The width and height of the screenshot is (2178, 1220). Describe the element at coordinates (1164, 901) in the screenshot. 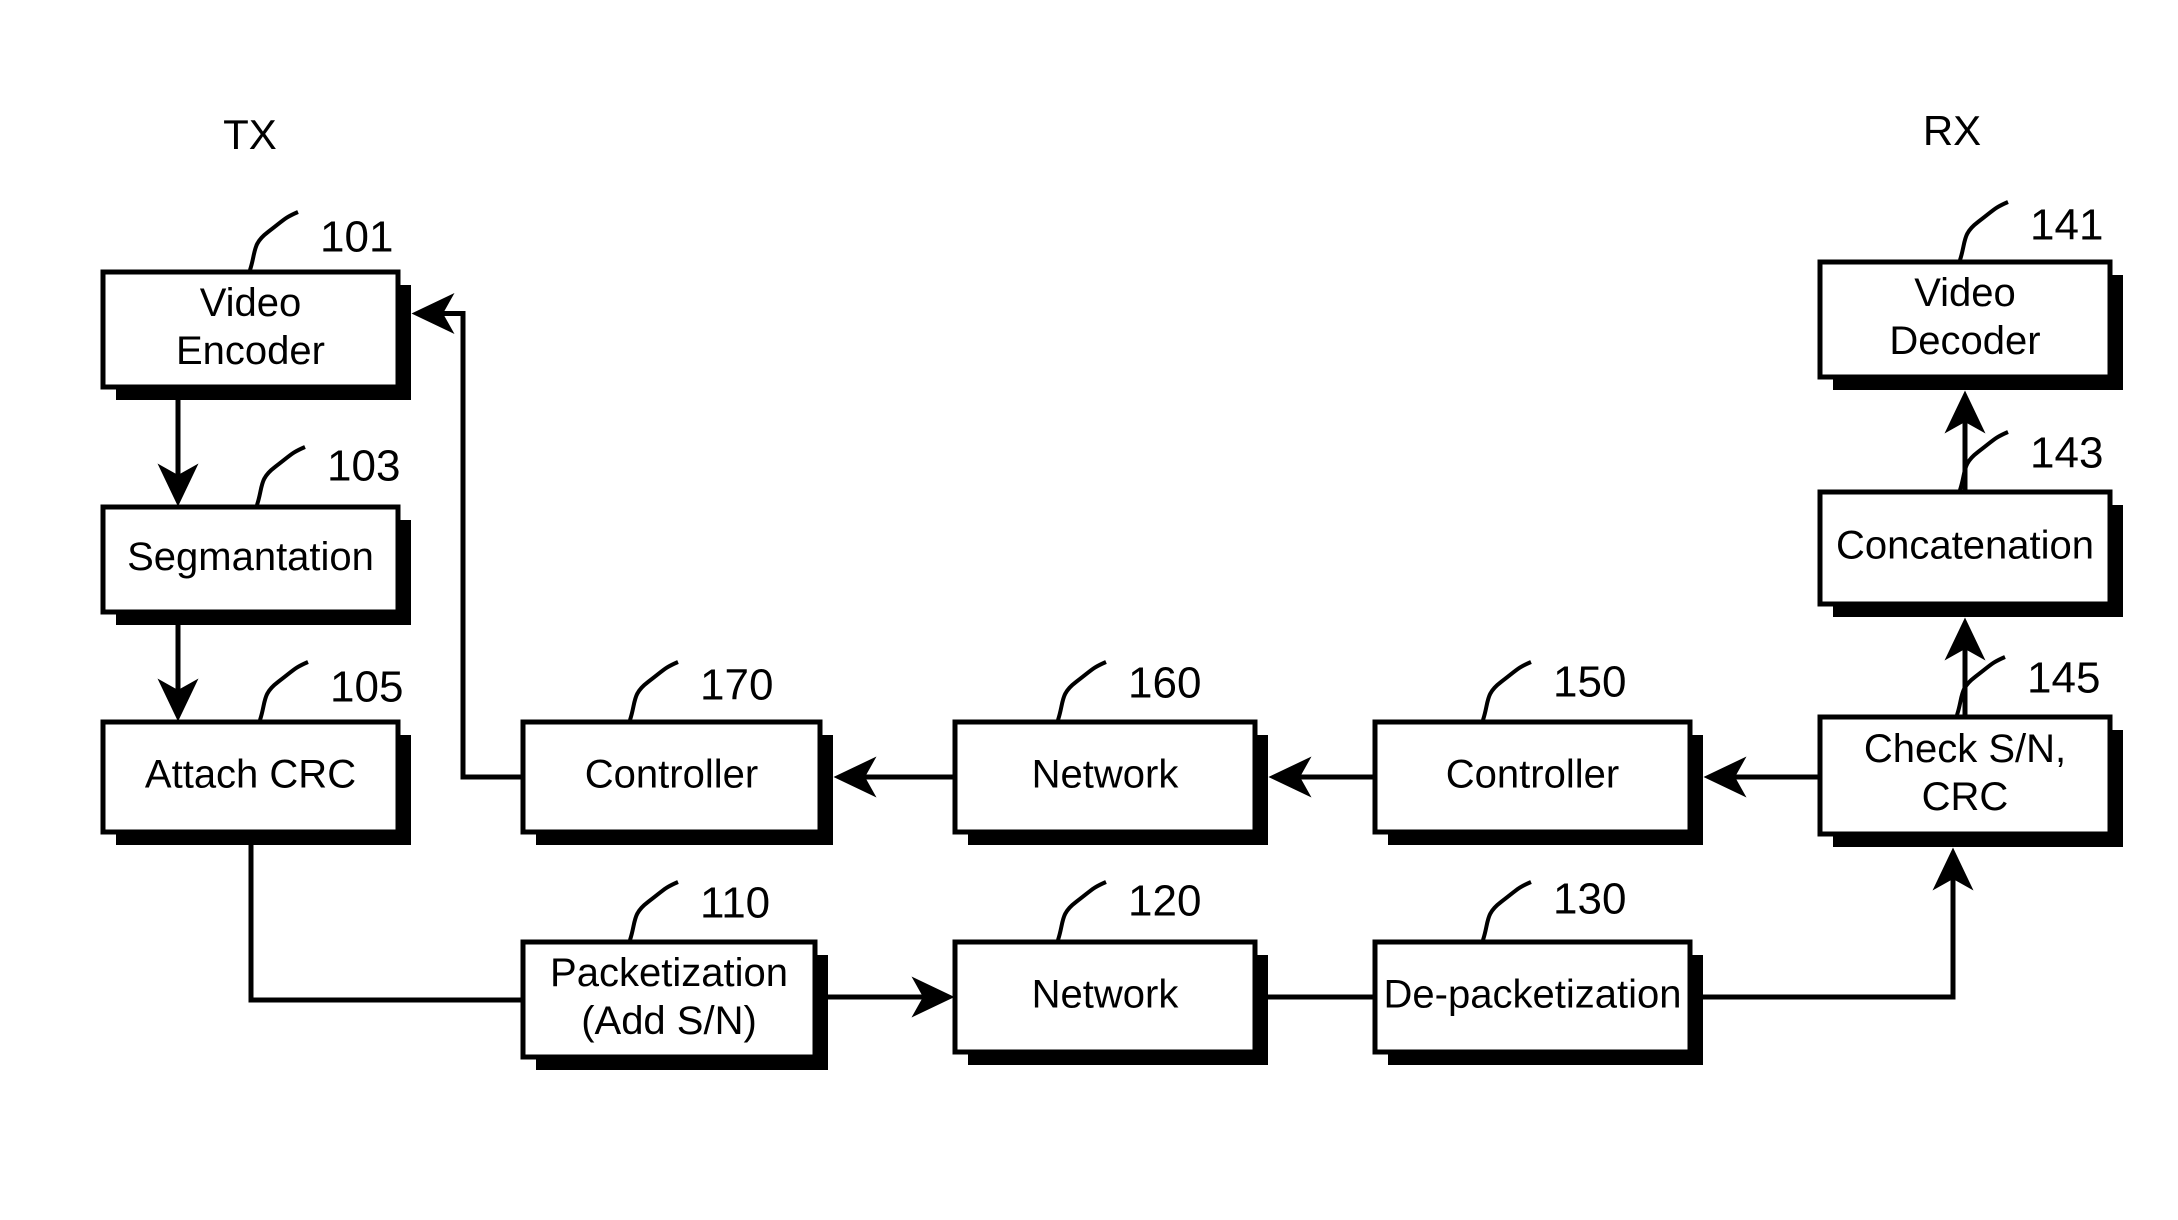

I see `reference-numeral-120: 120` at that location.